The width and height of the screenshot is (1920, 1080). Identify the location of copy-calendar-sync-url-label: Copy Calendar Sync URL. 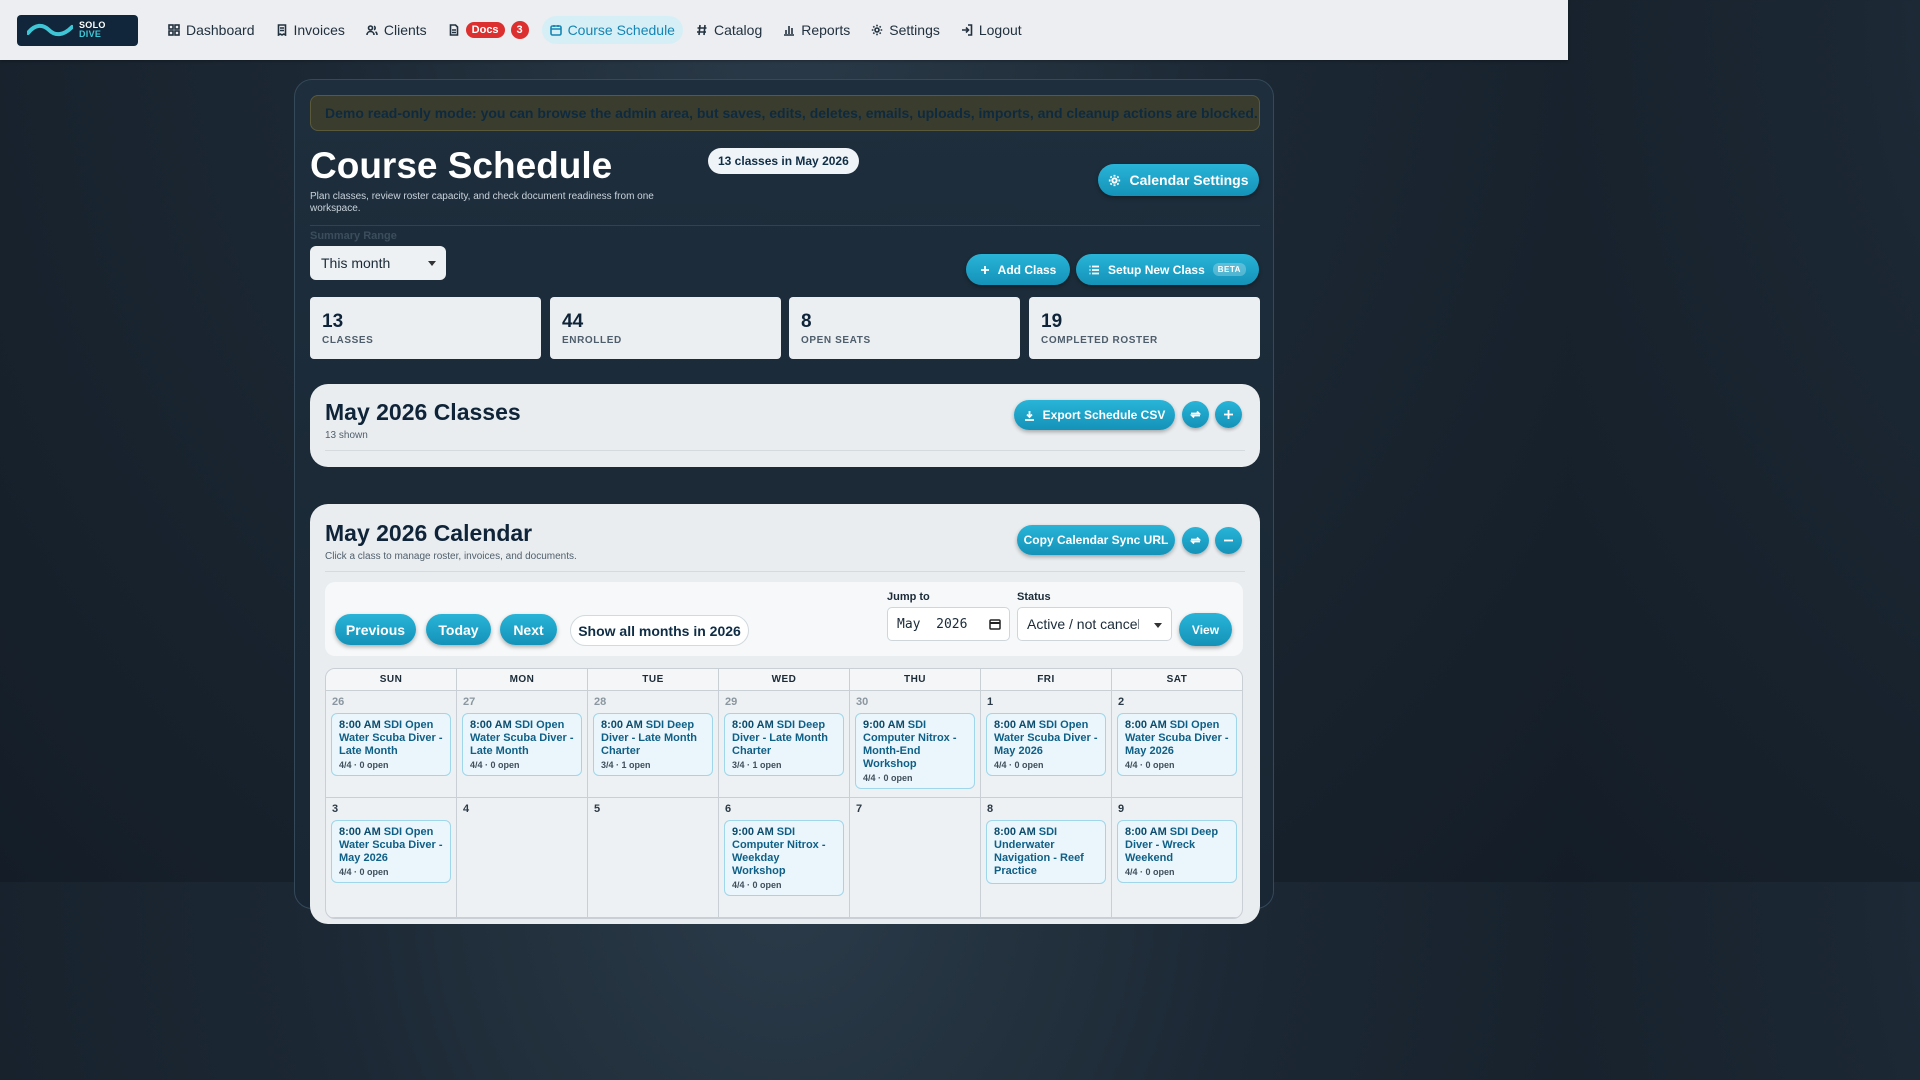
(1096, 540).